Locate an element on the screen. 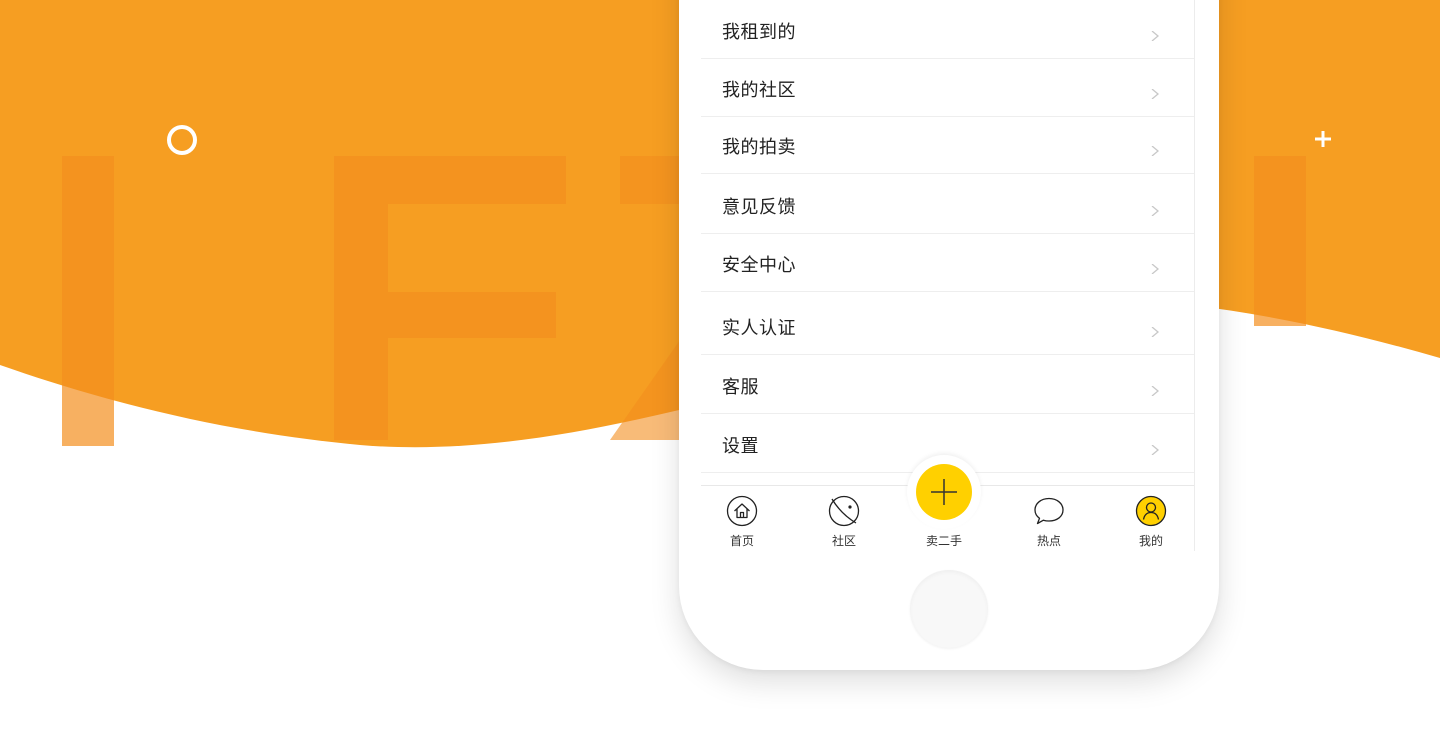 The height and width of the screenshot is (734, 1440). sell-button is located at coordinates (944, 492).